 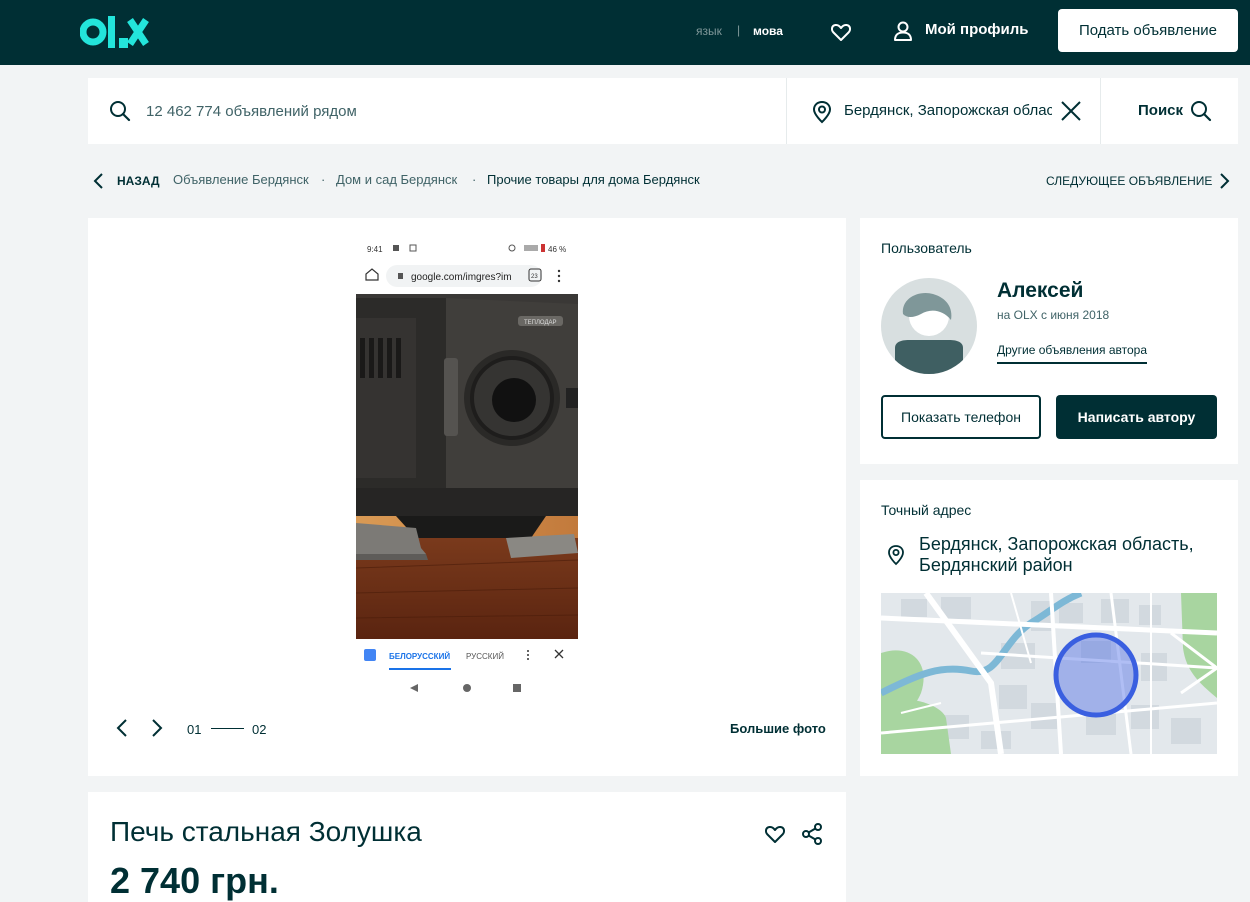 I want to click on back-link: НАЗАД, so click(x=138, y=181).